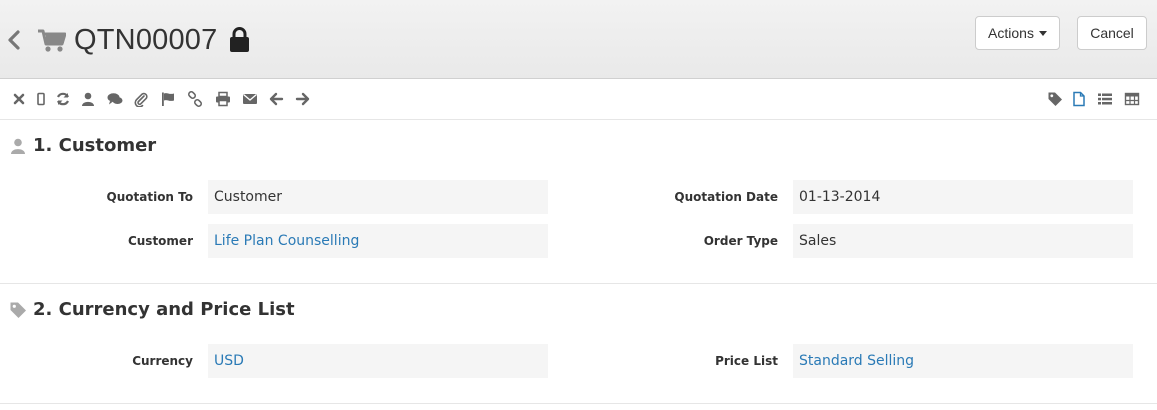 This screenshot has width=1157, height=410. What do you see at coordinates (378, 241) in the screenshot?
I see `customer-link: Life Plan Counselling` at bounding box center [378, 241].